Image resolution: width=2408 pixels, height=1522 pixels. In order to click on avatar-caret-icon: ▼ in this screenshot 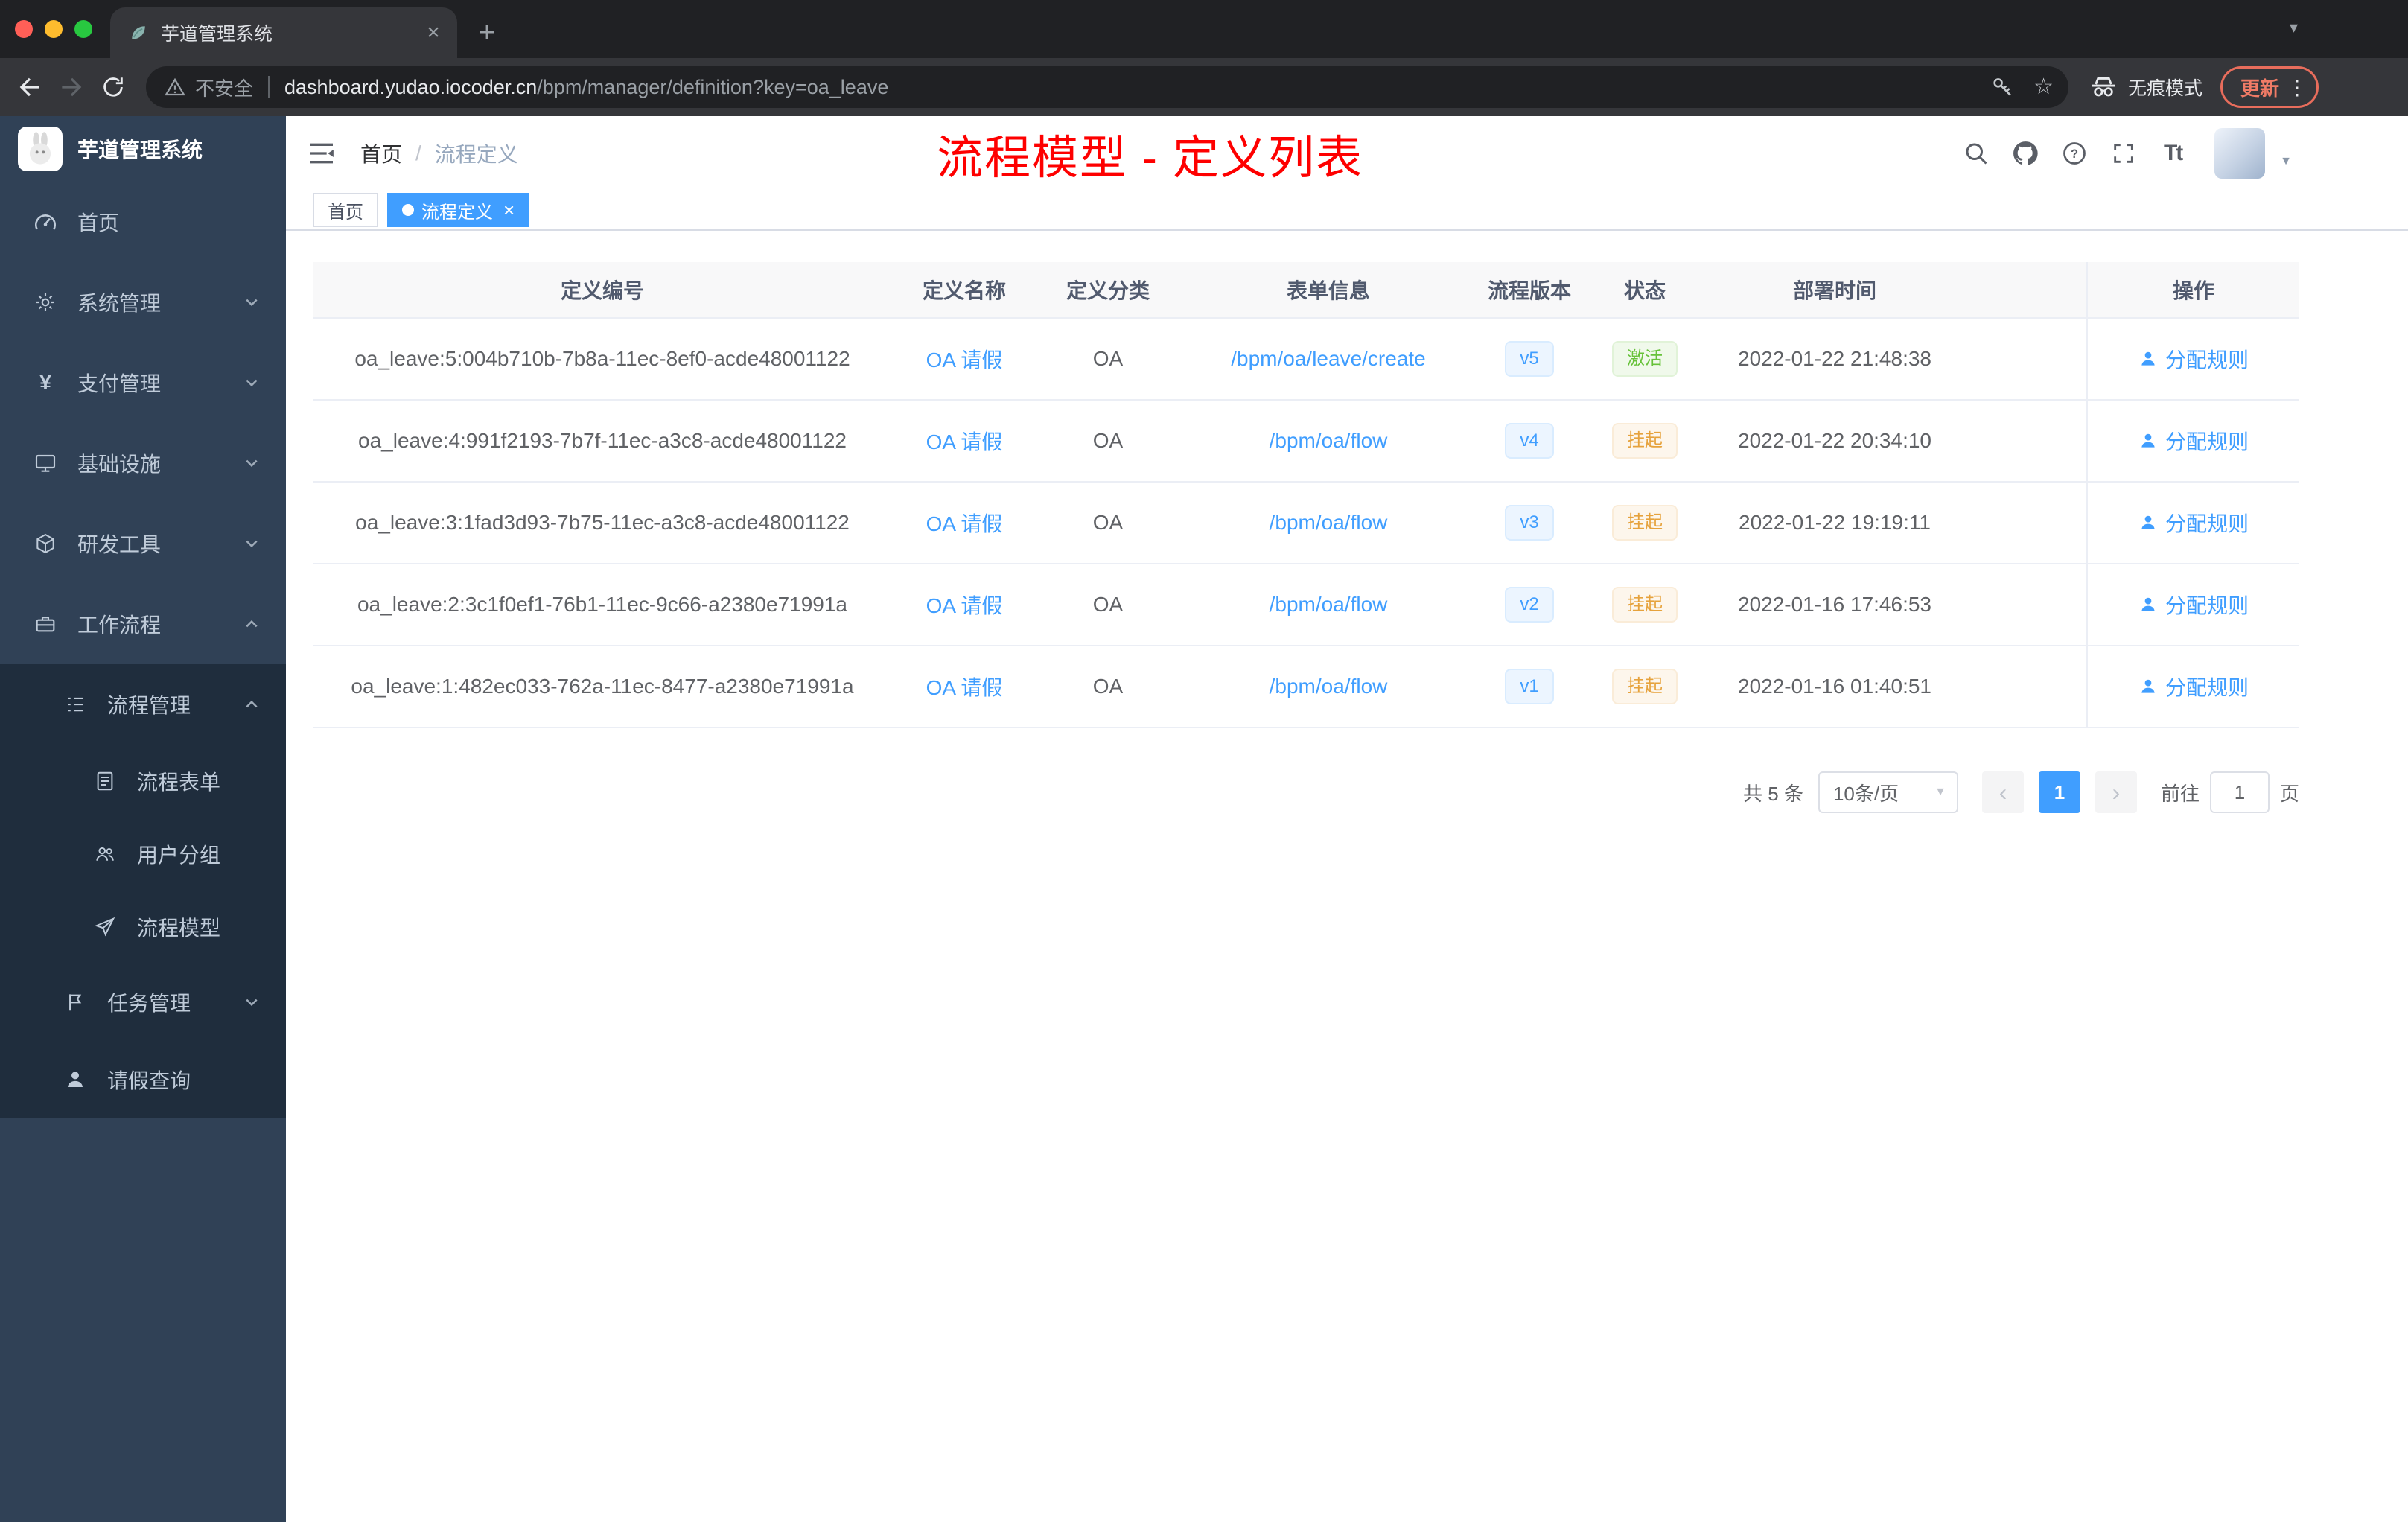, I will do `click(2286, 161)`.